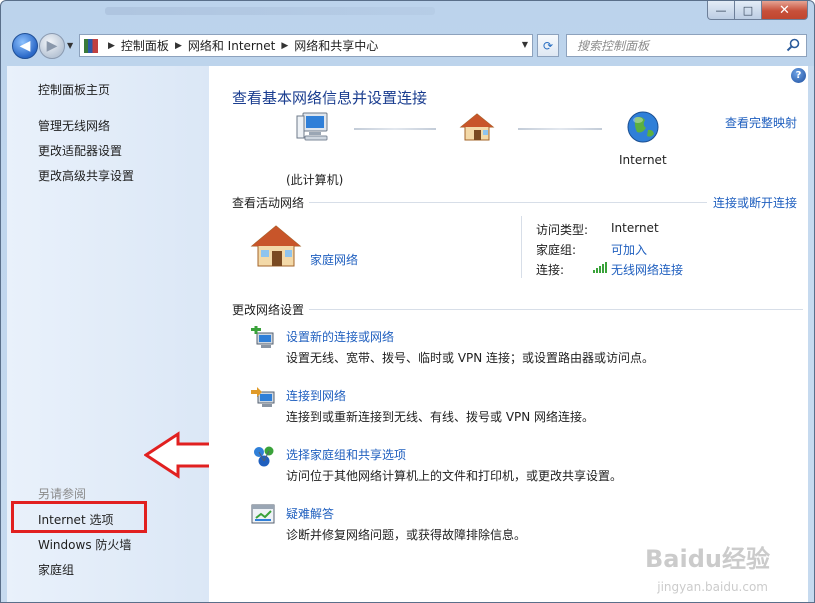 This screenshot has width=815, height=603. What do you see at coordinates (315, 180) in the screenshot?
I see `this-computer-label: (此计算机)` at bounding box center [315, 180].